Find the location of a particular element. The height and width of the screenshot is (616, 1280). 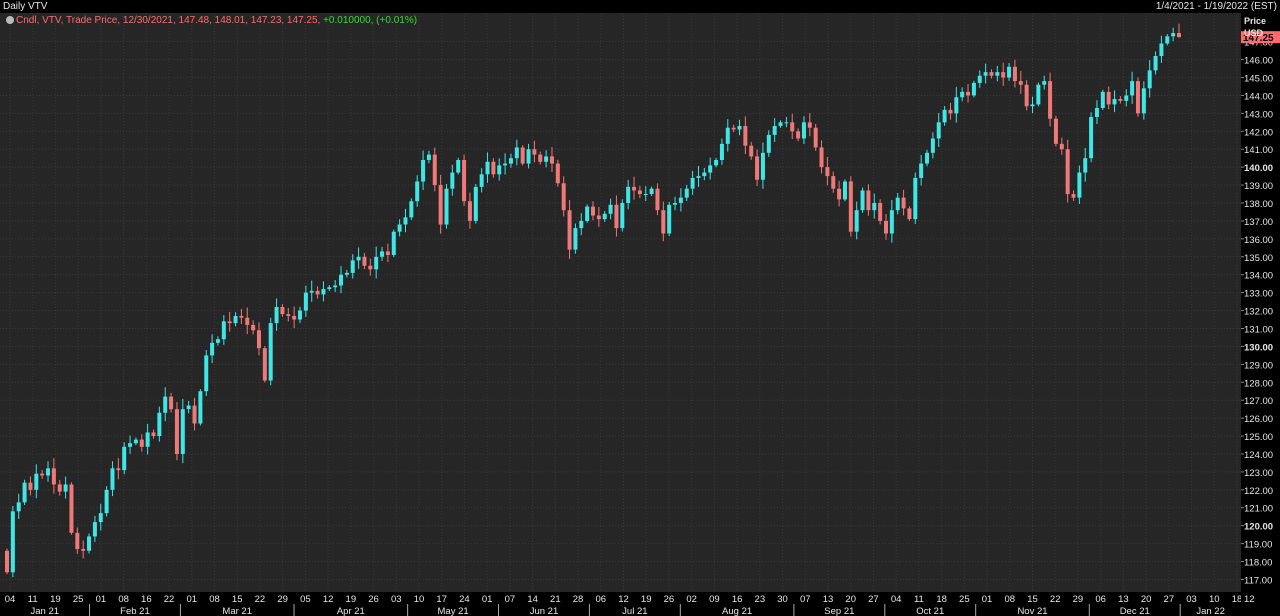

price-tick-label: 118.00 is located at coordinates (1258, 563).